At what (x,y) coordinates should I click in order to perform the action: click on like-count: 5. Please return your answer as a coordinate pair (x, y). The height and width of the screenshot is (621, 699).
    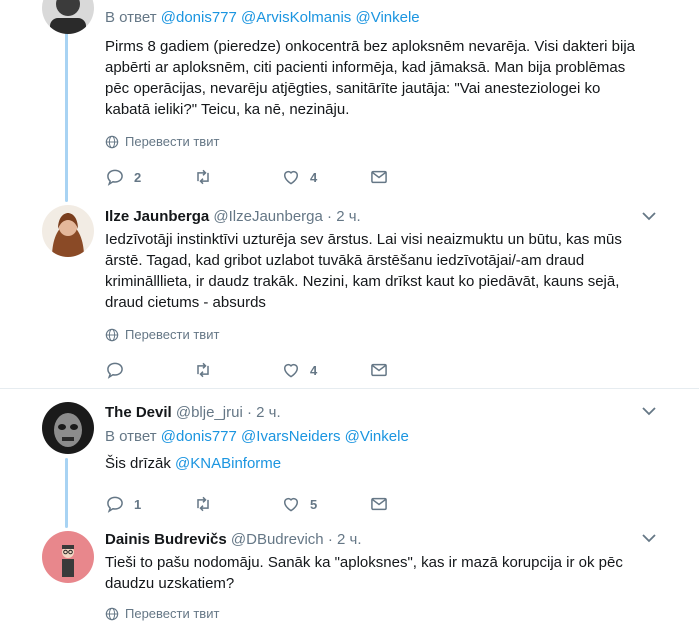
    Looking at the image, I should click on (314, 504).